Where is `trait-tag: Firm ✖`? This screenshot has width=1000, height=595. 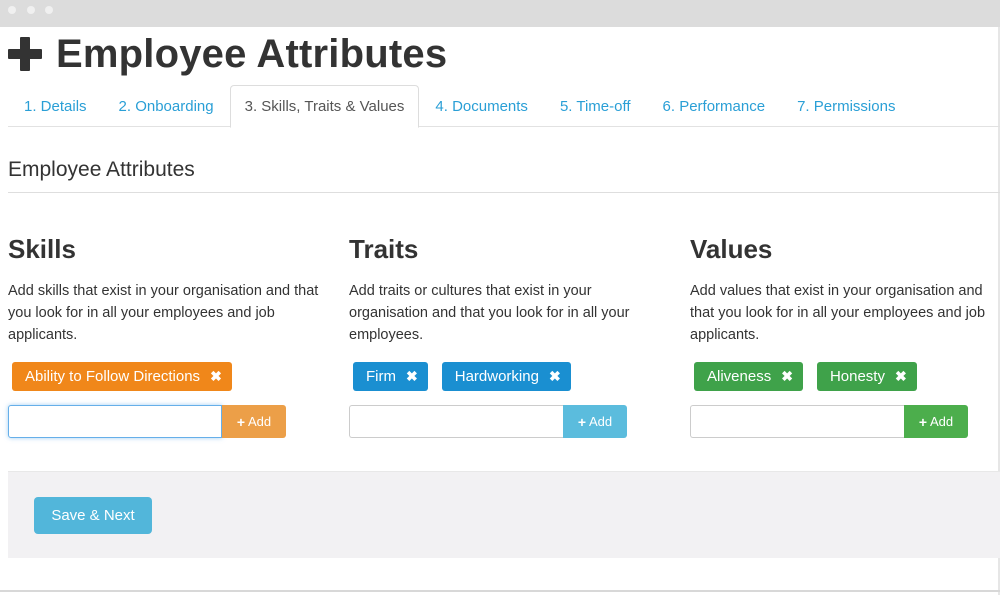
trait-tag: Firm ✖ is located at coordinates (390, 376).